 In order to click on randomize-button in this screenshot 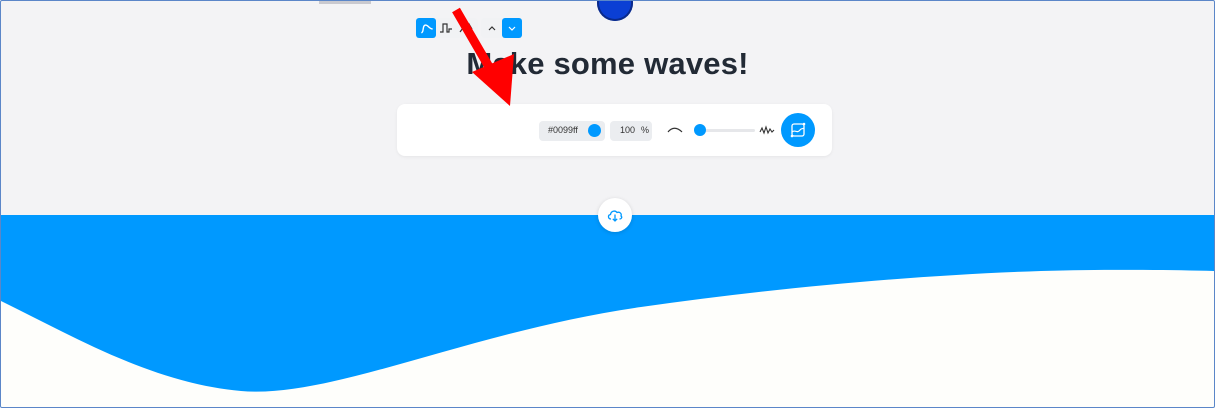, I will do `click(798, 130)`.